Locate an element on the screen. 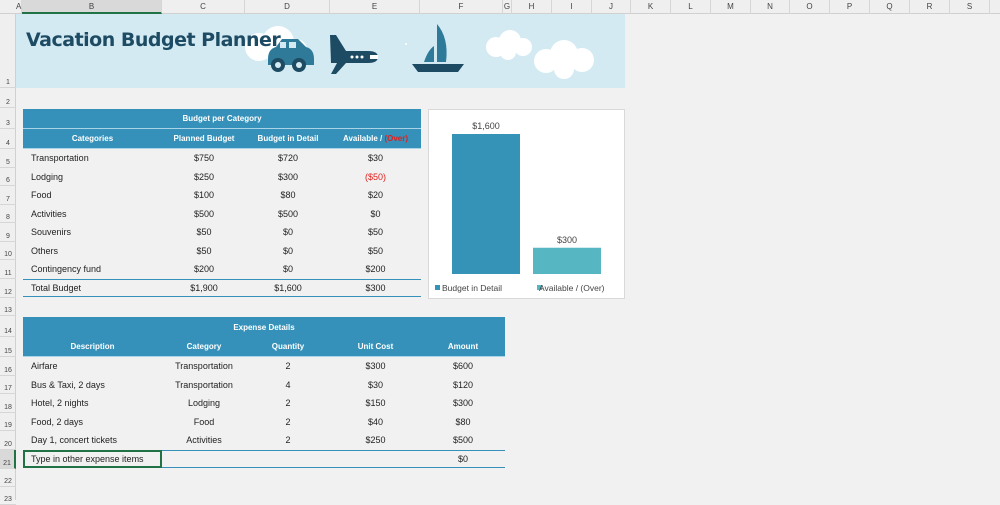 This screenshot has width=1000, height=505. table-cell: $750 is located at coordinates (204, 158).